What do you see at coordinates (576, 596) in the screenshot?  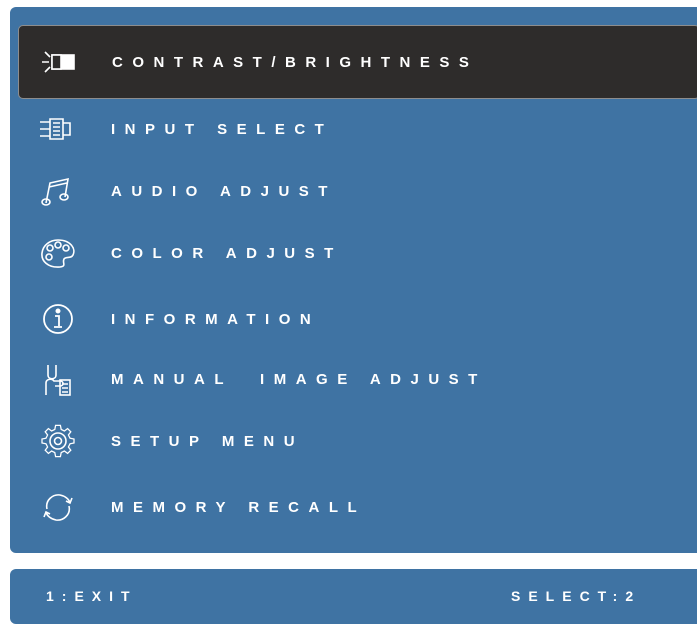 I see `select-hint: SELECT:2` at bounding box center [576, 596].